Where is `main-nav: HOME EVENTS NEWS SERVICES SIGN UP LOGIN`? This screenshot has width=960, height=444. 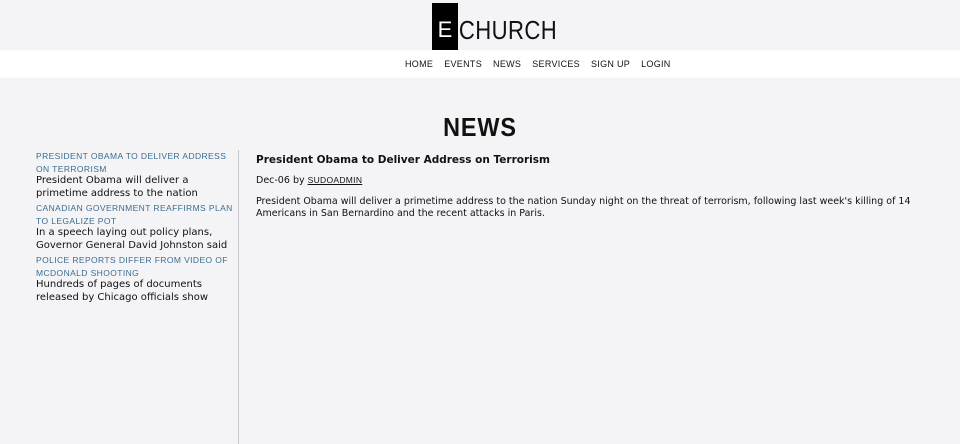
main-nav: HOME EVENTS NEWS SERVICES SIGN UP LOGIN is located at coordinates (480, 64).